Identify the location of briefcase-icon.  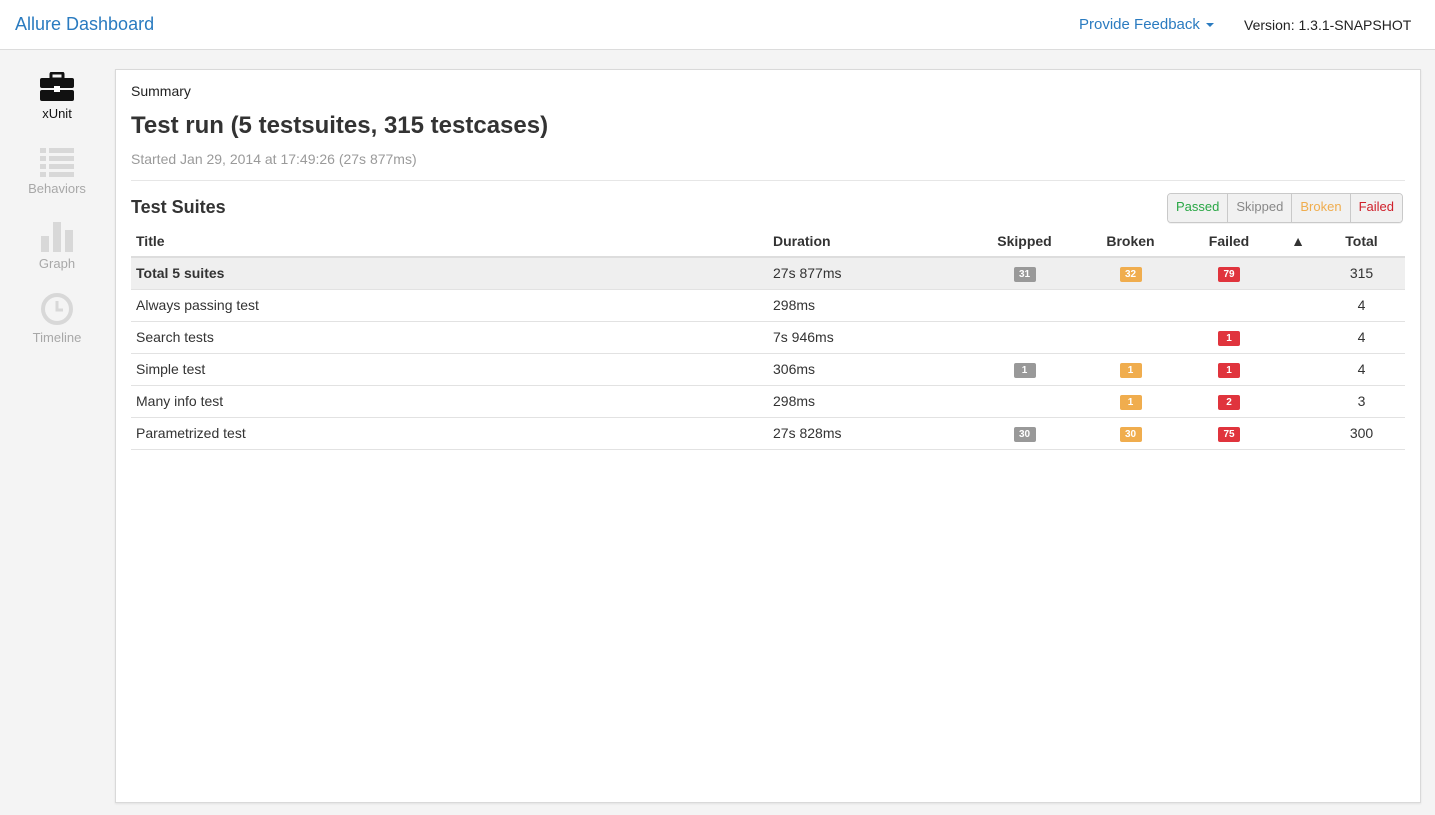
(57, 86).